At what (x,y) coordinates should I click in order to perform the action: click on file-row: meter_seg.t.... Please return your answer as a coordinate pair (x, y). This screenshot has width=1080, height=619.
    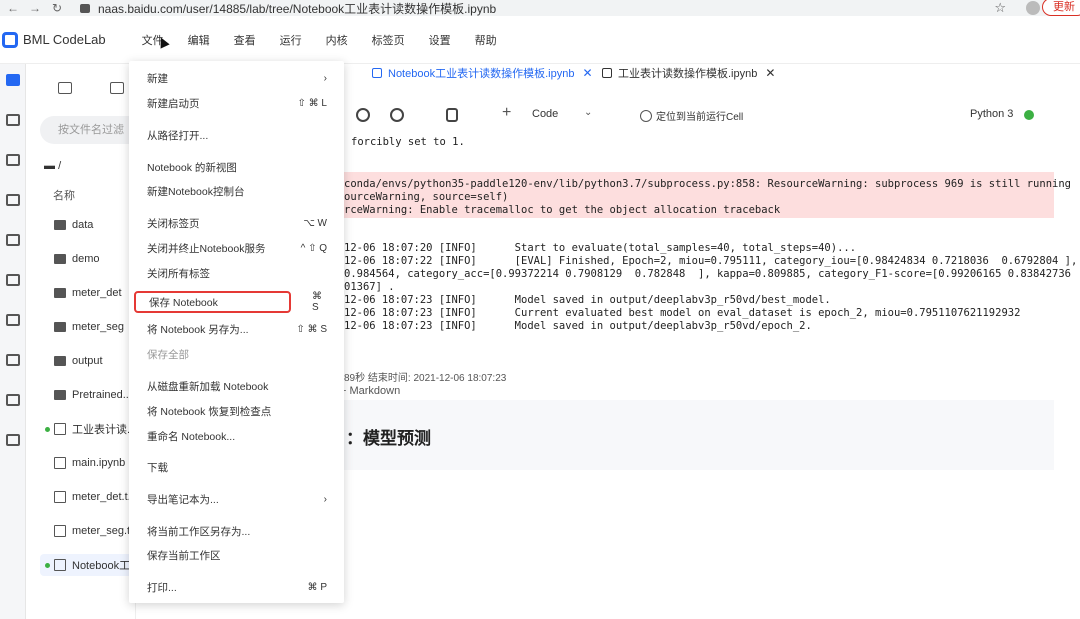
    Looking at the image, I should click on (81, 531).